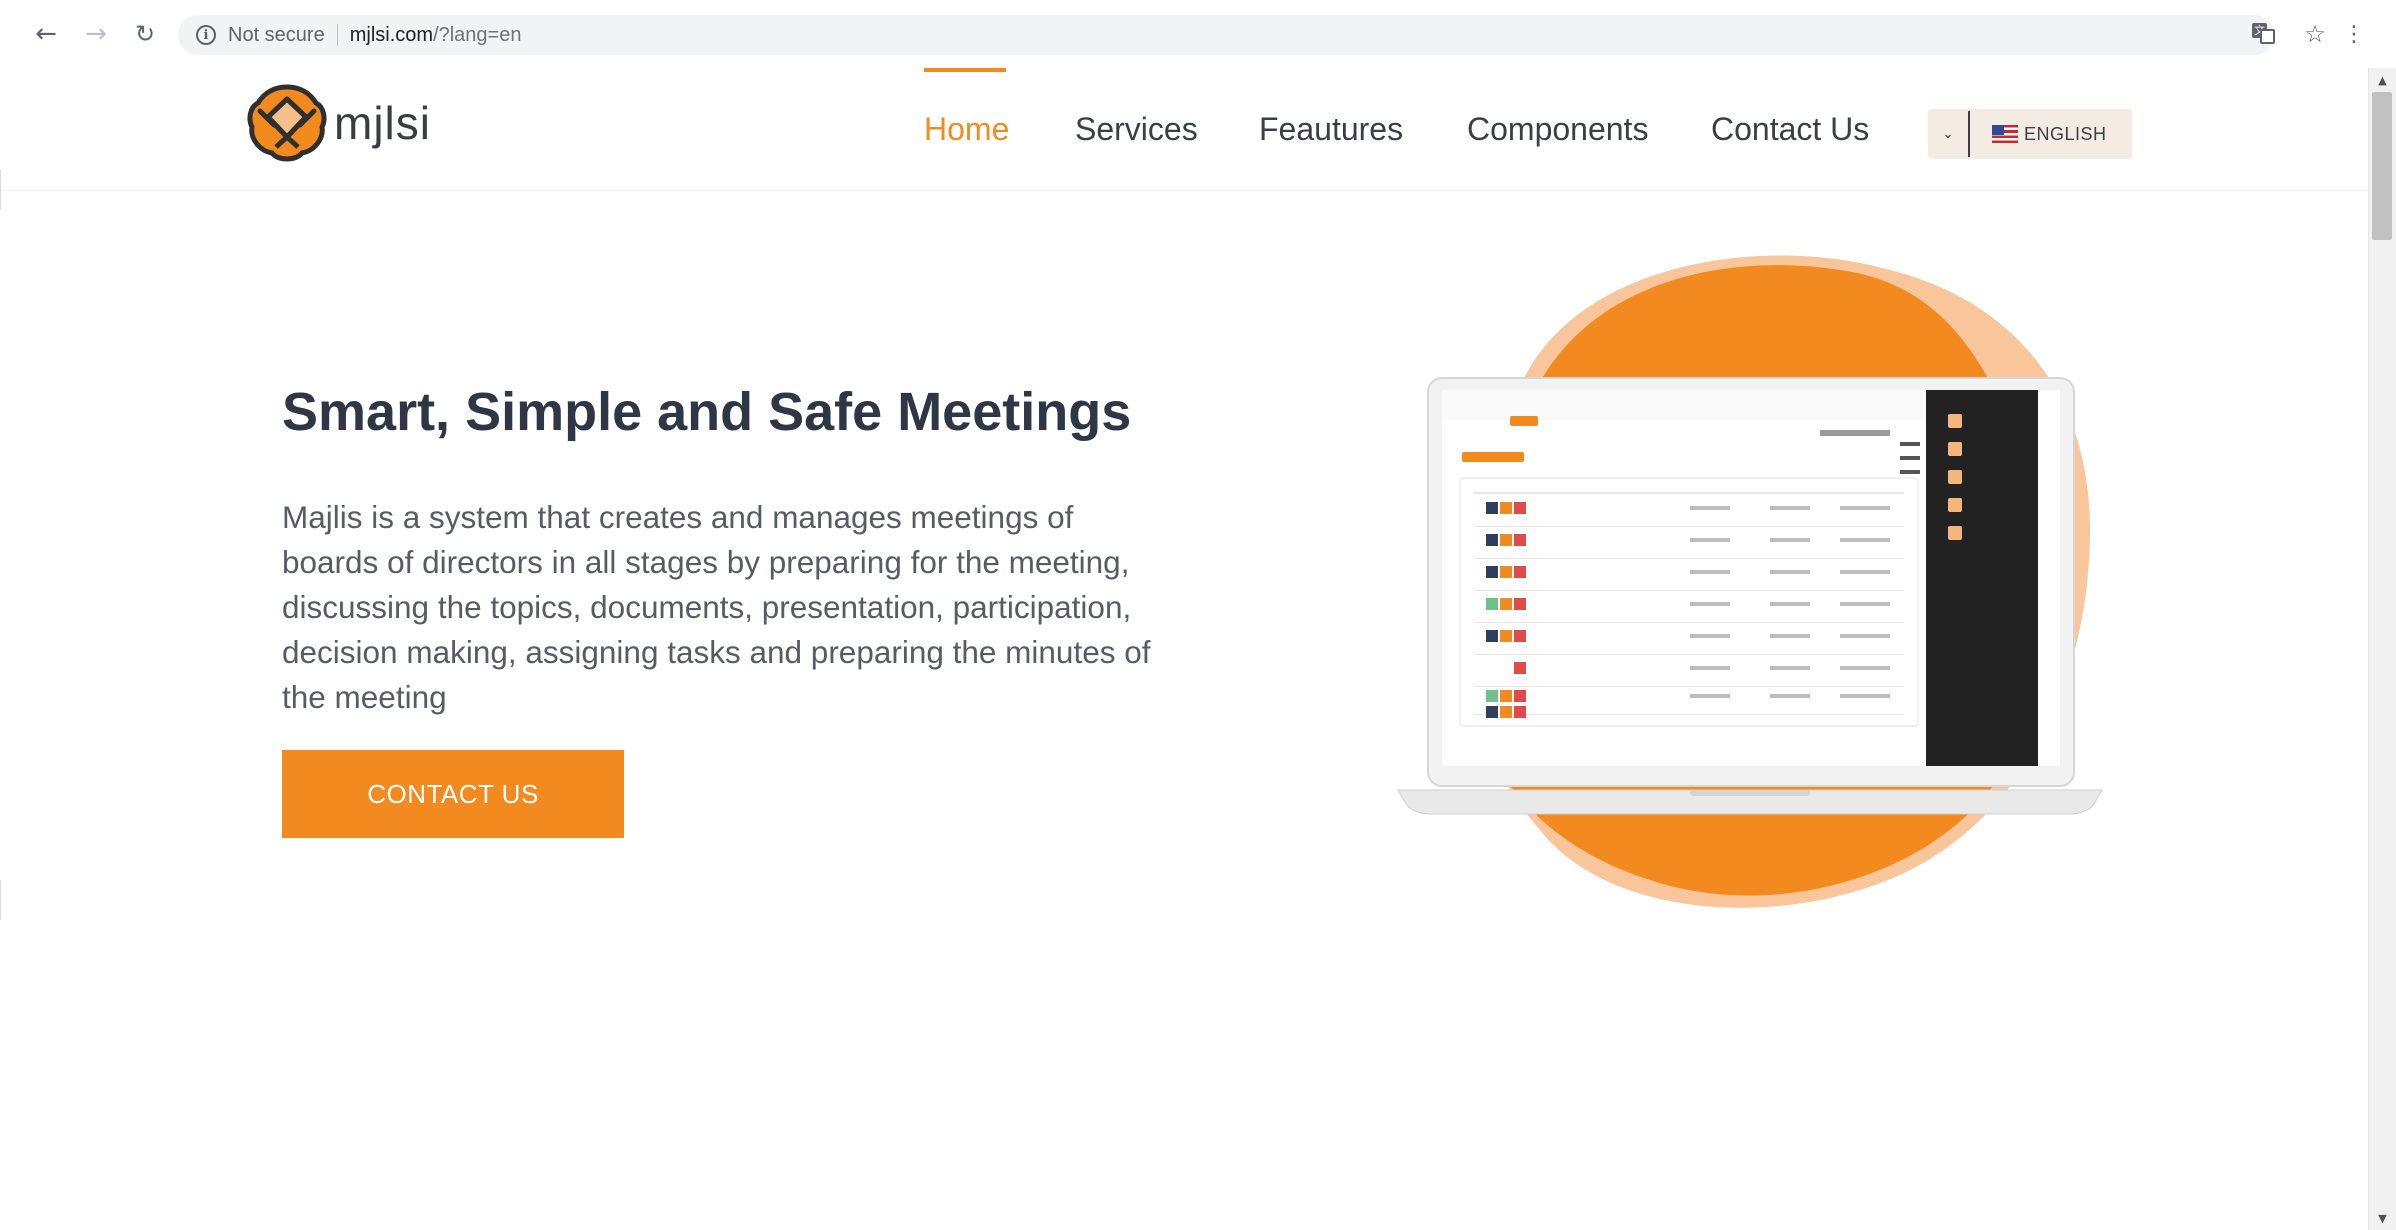 This screenshot has width=2396, height=1230. Describe the element at coordinates (1969, 134) in the screenshot. I see `language-divider` at that location.